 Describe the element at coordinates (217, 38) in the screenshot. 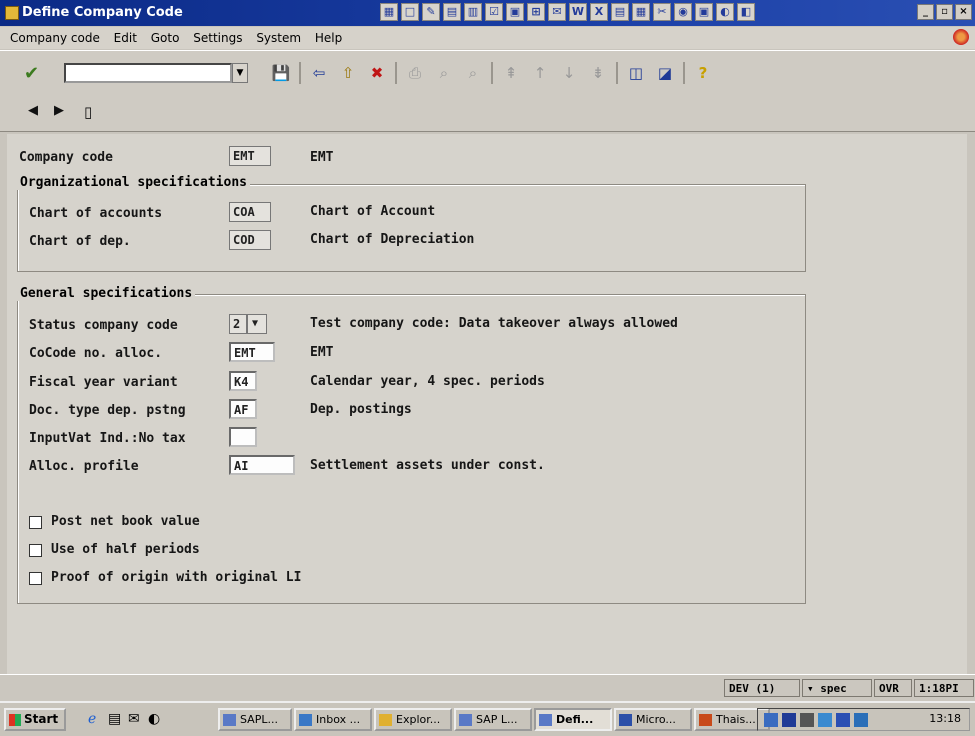

I see `menu-settings: Settings` at that location.